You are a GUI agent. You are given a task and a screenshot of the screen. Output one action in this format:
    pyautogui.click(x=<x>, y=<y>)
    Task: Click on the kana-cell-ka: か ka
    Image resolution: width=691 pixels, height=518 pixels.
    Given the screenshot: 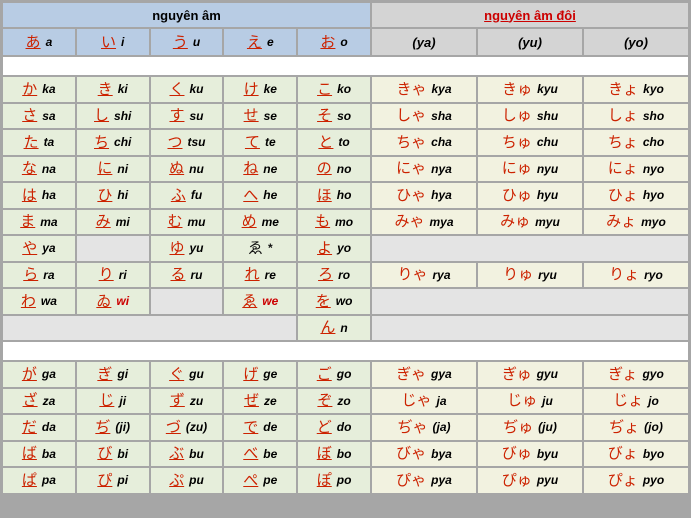 What is the action you would take?
    pyautogui.click(x=39, y=89)
    